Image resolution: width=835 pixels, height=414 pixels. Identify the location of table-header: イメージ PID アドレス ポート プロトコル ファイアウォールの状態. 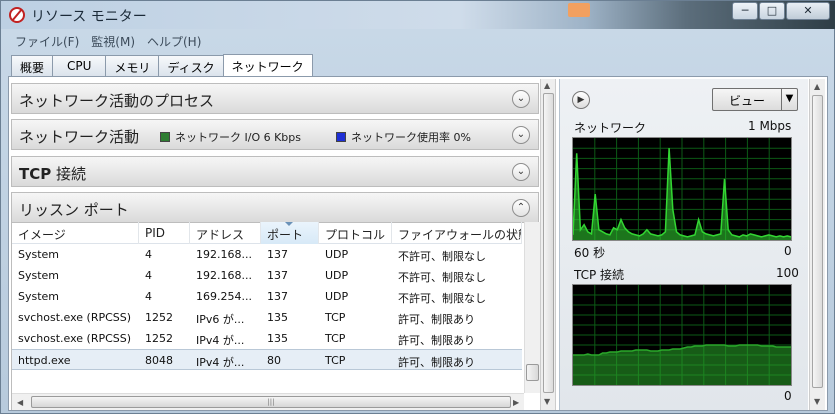
(267, 233).